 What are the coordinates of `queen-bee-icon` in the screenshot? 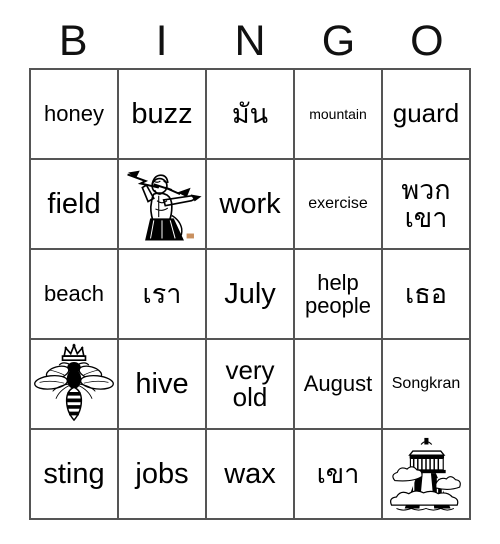 It's located at (74, 384).